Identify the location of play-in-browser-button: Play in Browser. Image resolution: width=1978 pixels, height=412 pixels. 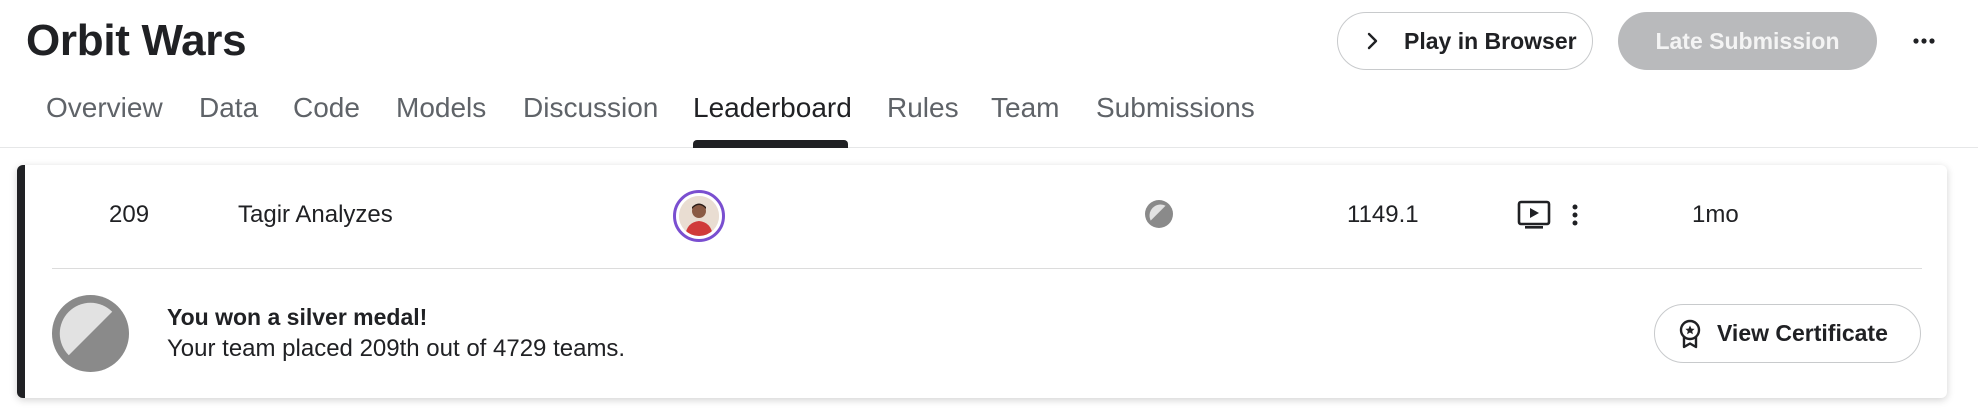
(1465, 41).